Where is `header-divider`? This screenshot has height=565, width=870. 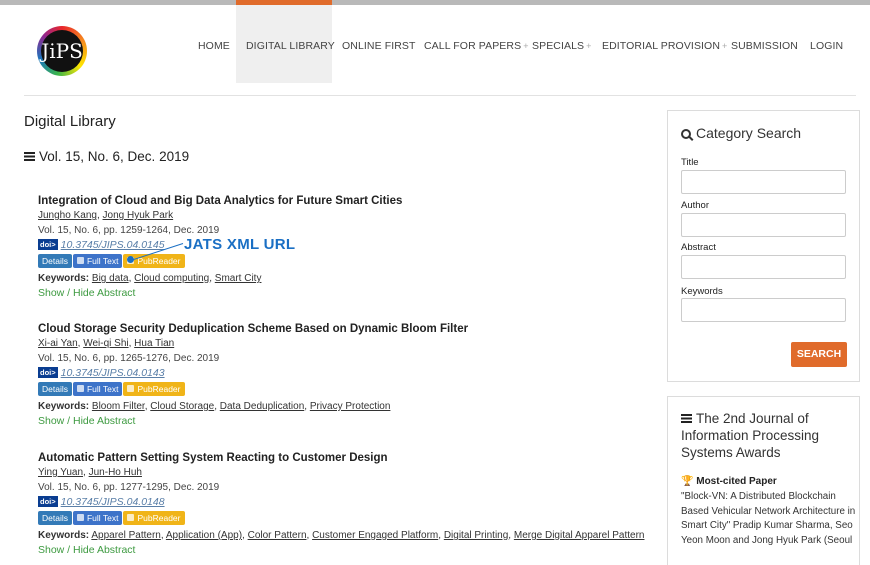
header-divider is located at coordinates (440, 95).